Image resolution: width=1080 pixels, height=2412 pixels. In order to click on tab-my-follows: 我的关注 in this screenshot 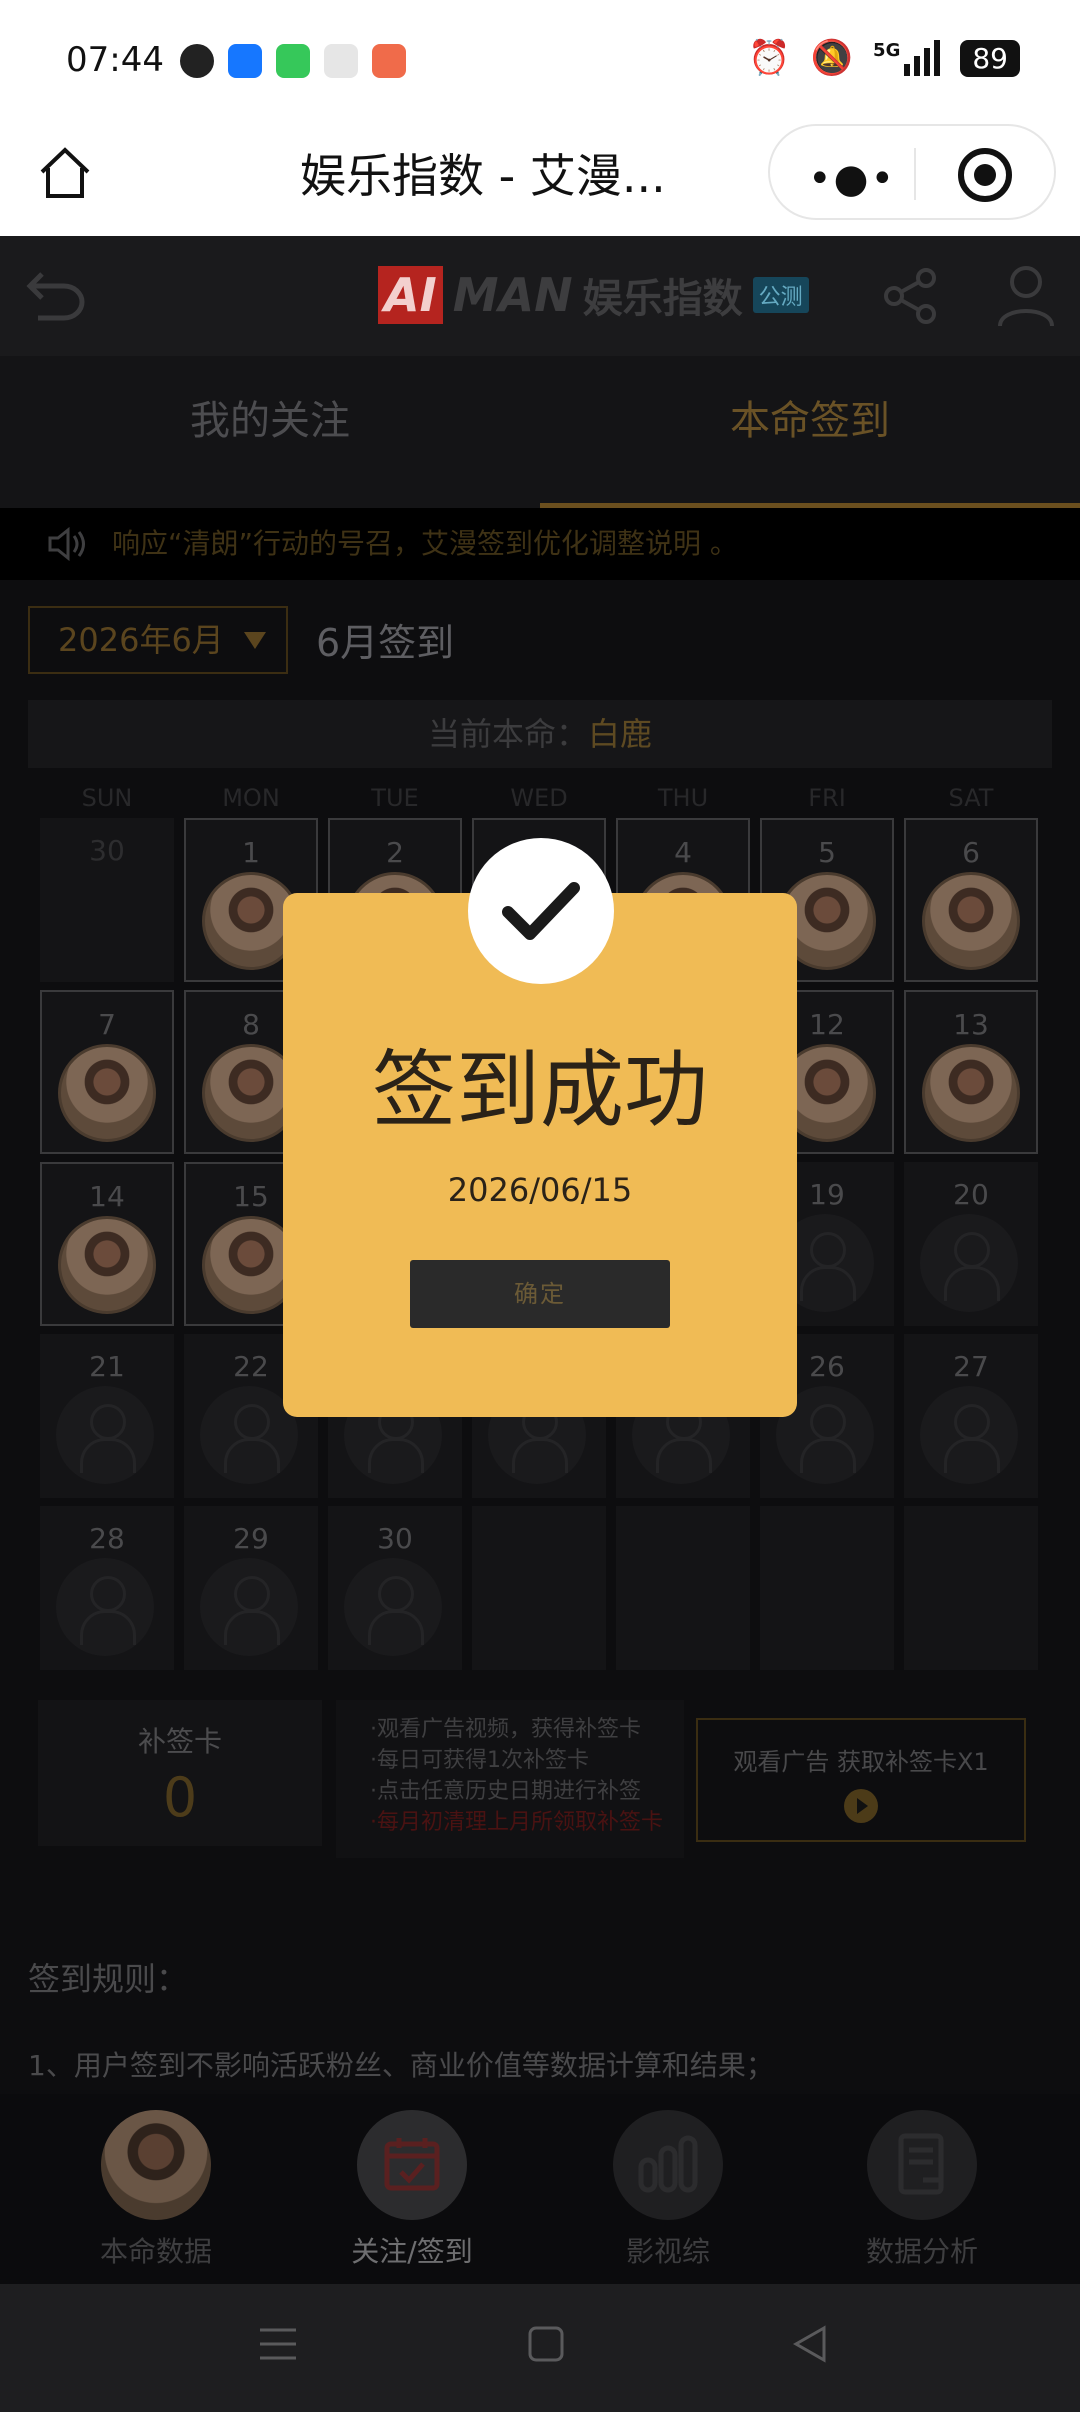, I will do `click(270, 432)`.